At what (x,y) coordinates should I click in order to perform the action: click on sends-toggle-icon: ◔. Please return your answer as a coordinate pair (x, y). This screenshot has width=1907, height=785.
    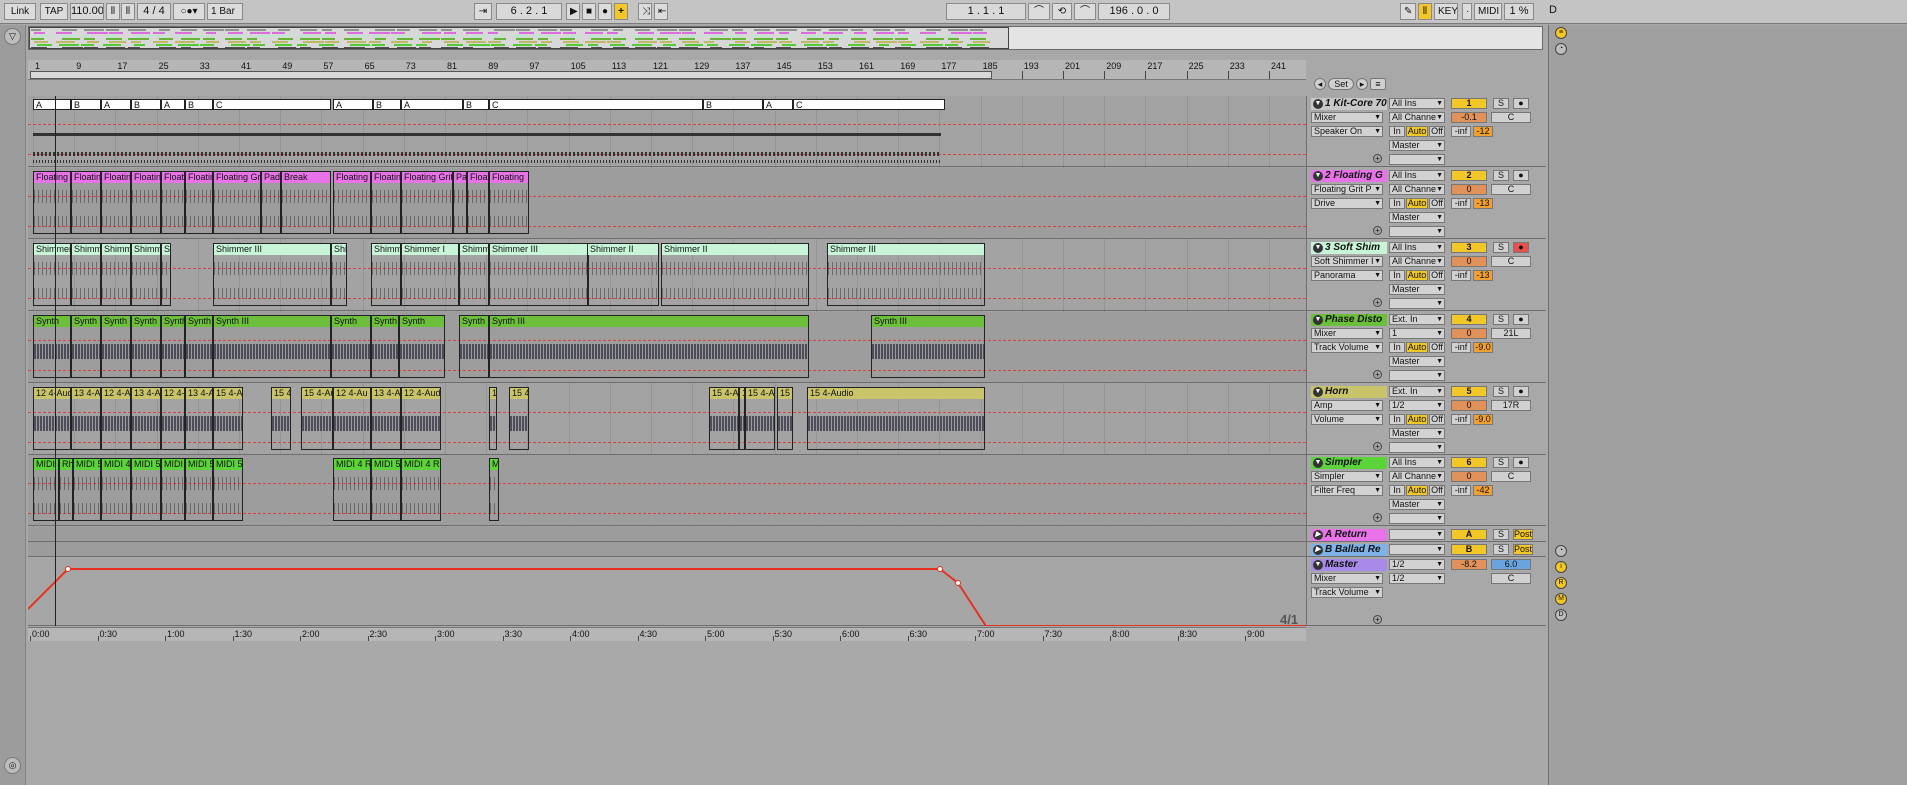
    Looking at the image, I should click on (1561, 49).